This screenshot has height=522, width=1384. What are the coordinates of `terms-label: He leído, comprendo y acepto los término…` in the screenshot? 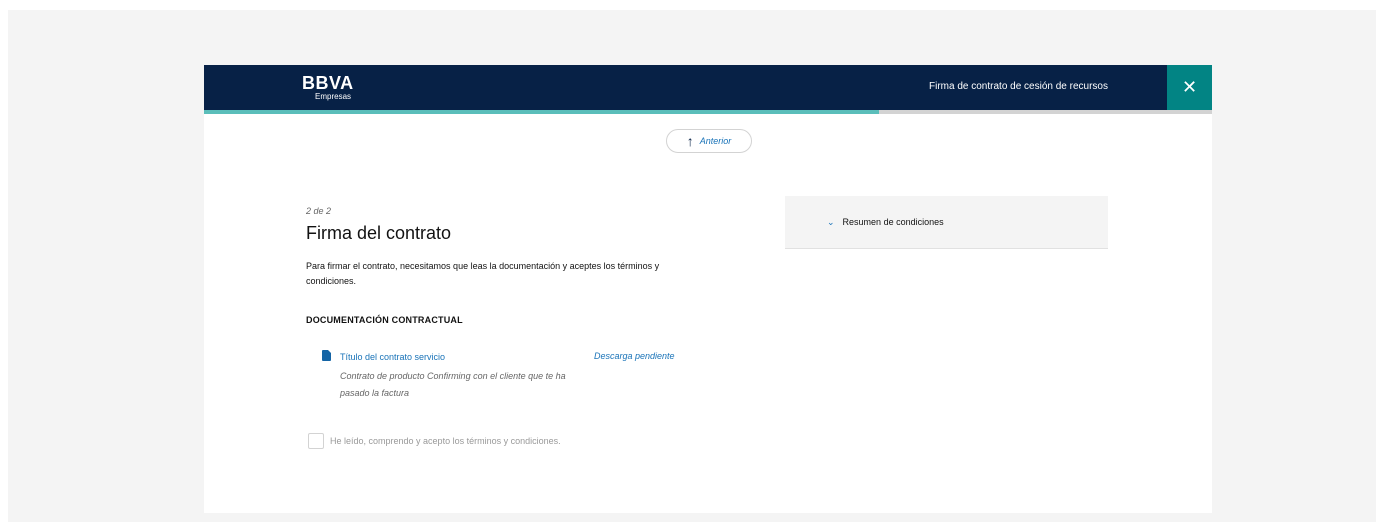 It's located at (445, 441).